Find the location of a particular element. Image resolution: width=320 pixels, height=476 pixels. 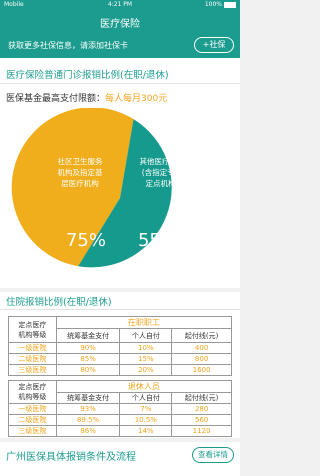

battery-icon is located at coordinates (230, 4).